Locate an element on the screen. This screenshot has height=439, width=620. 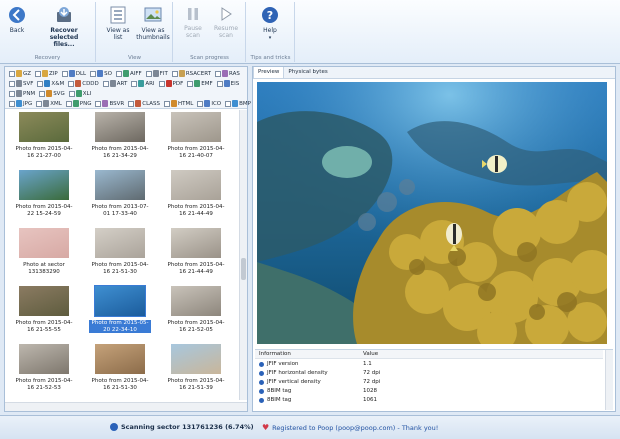
filter-svg: SVG is located at coordinates (52, 93).